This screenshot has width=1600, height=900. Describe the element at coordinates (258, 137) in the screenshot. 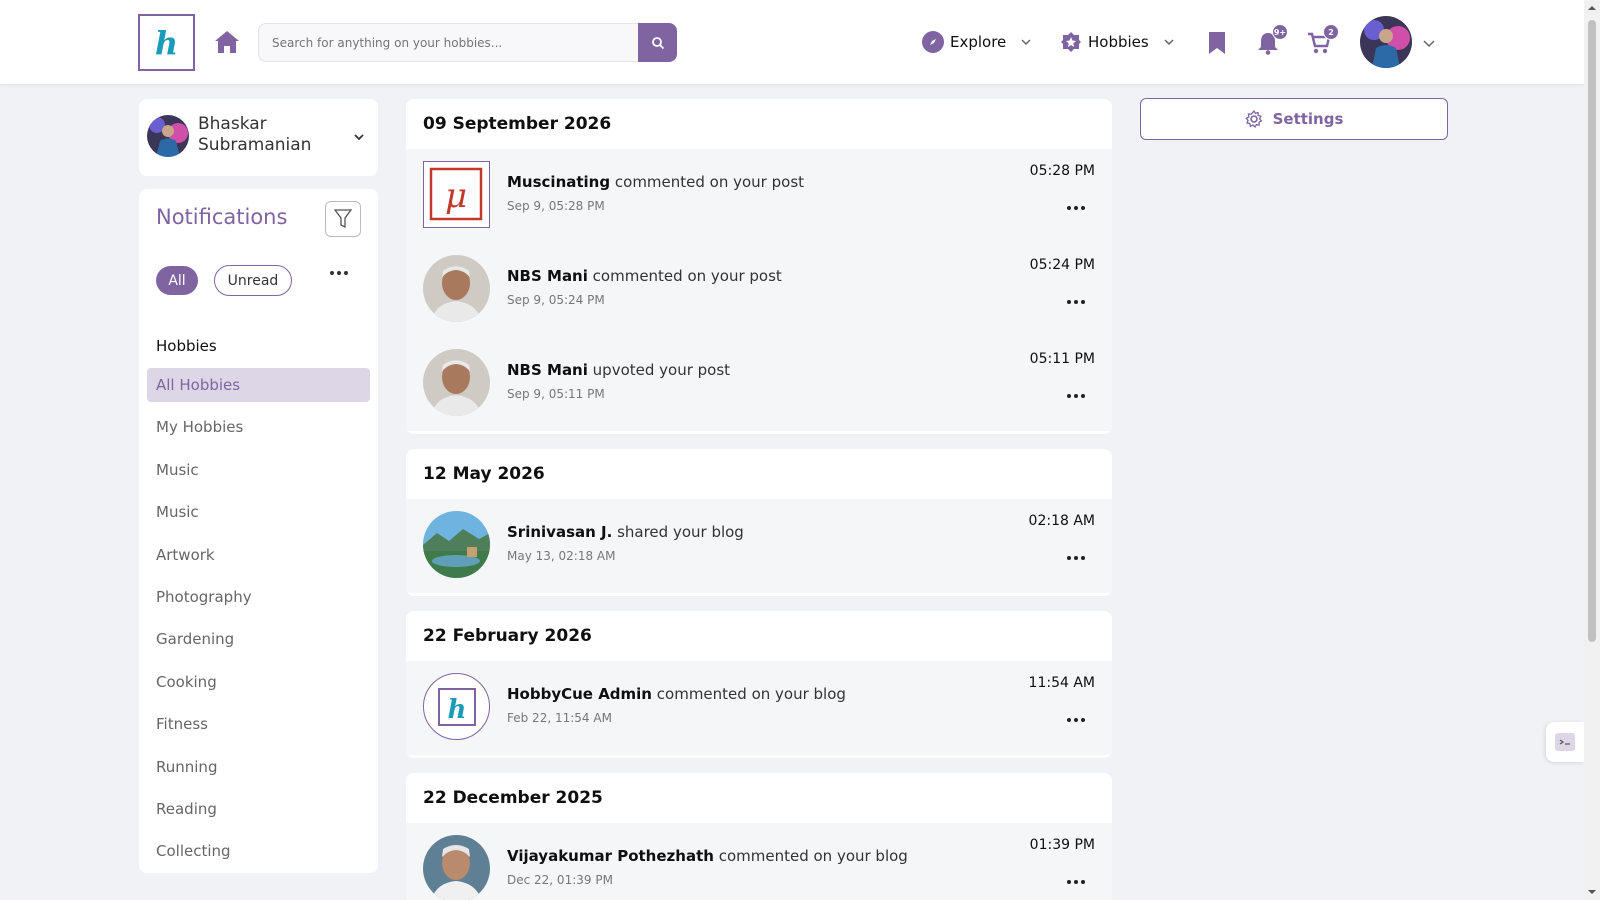

I see `profile-card: Bhaskar Subramanian` at that location.